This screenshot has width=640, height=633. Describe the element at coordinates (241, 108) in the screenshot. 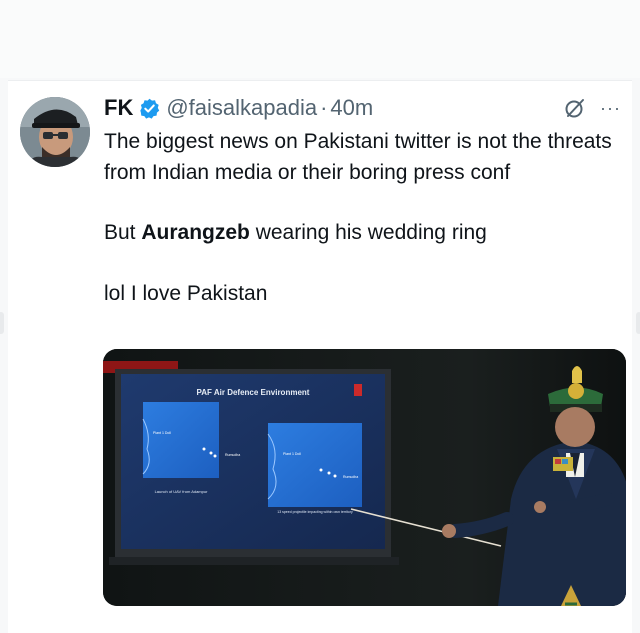

I see `author-handle: @faisalkapadia` at that location.